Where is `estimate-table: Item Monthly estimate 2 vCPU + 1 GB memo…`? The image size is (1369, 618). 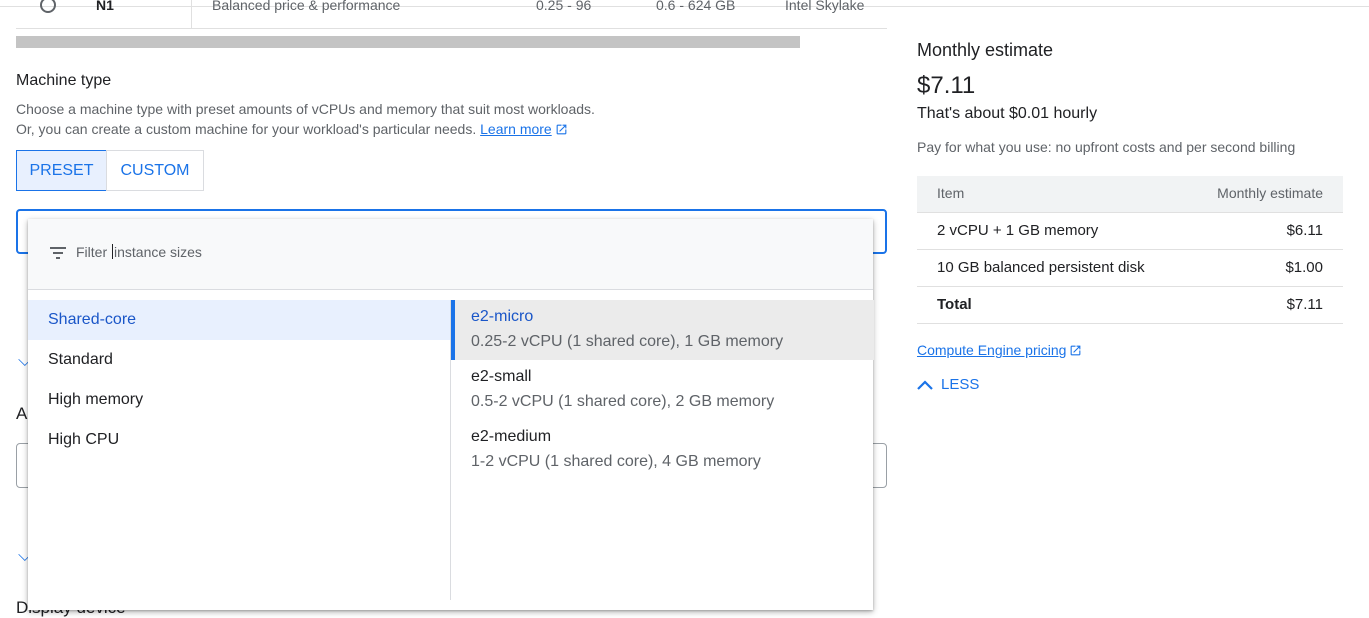 estimate-table: Item Monthly estimate 2 vCPU + 1 GB memo… is located at coordinates (1130, 250).